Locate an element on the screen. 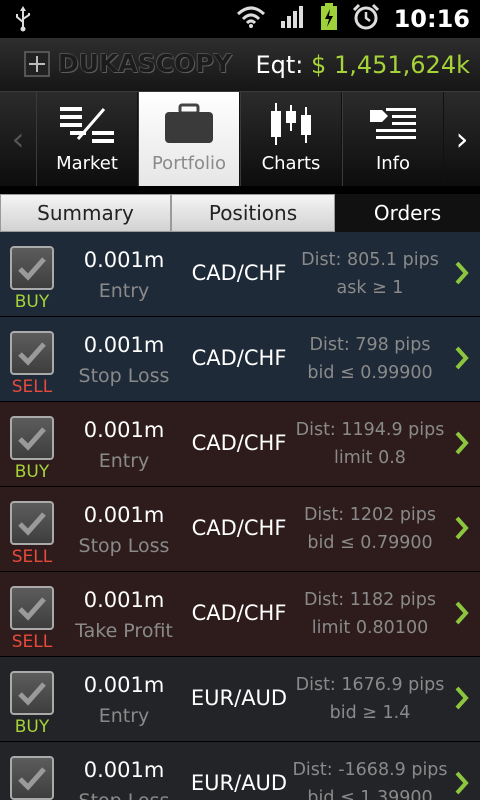  logo-text: DUKASCOPY is located at coordinates (145, 63).